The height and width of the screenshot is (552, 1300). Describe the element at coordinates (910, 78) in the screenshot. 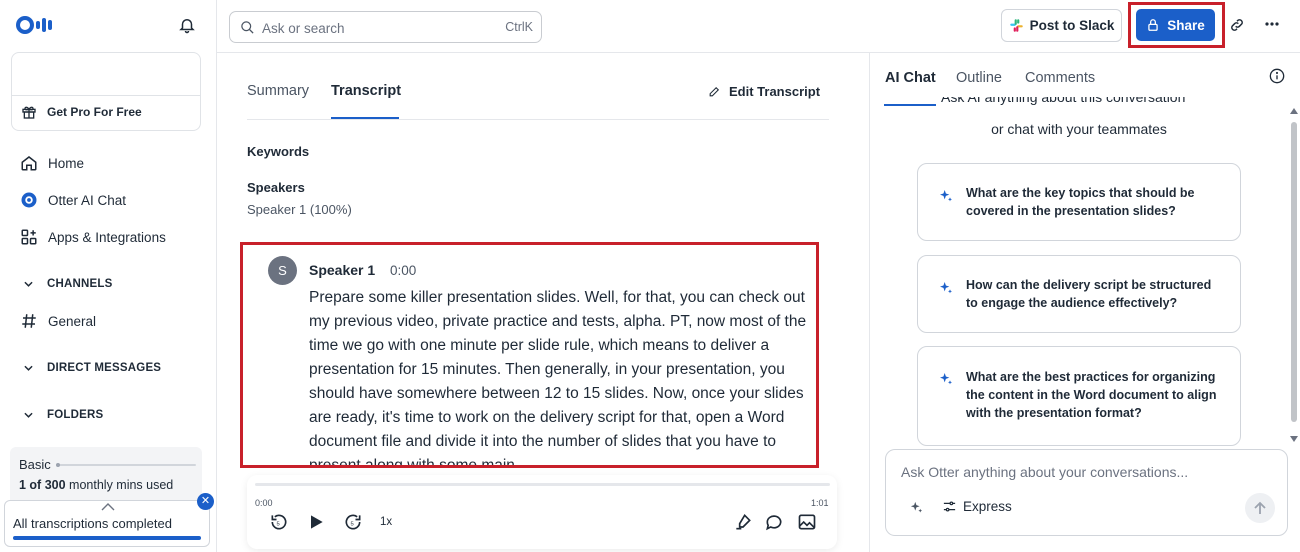

I see `tab-ai-chat: AI Chat` at that location.